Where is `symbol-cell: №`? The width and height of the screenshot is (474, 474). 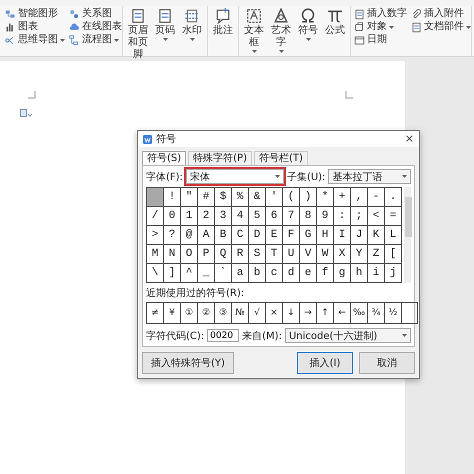
symbol-cell: № is located at coordinates (240, 313).